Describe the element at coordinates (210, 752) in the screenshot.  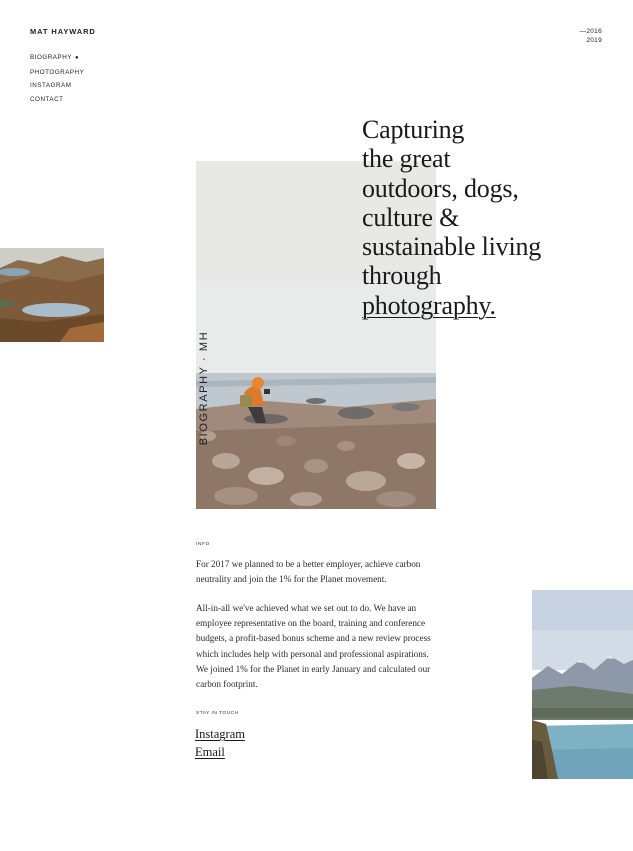
I see `email-link: Email` at that location.